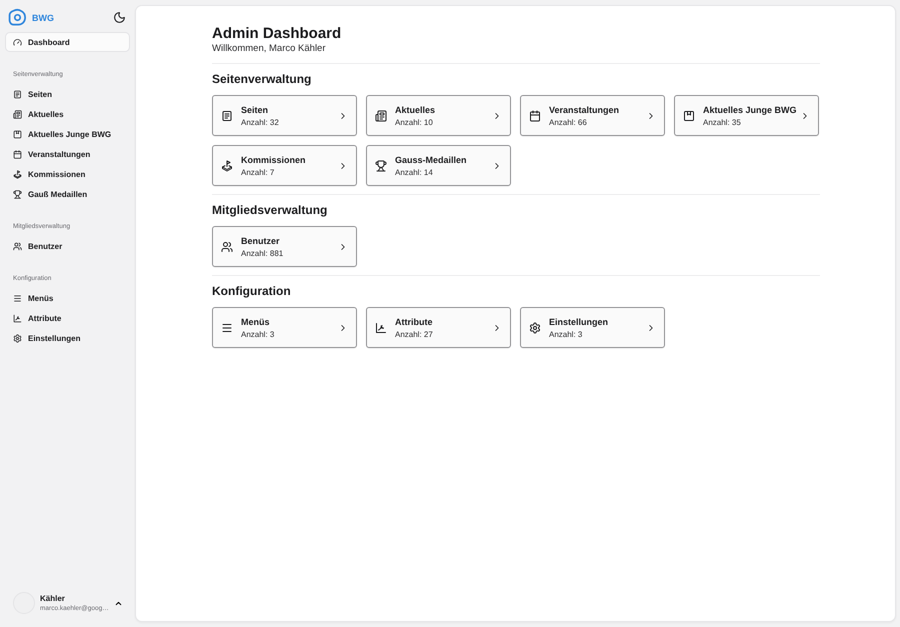  What do you see at coordinates (260, 241) in the screenshot?
I see `card-title: Benutzer` at bounding box center [260, 241].